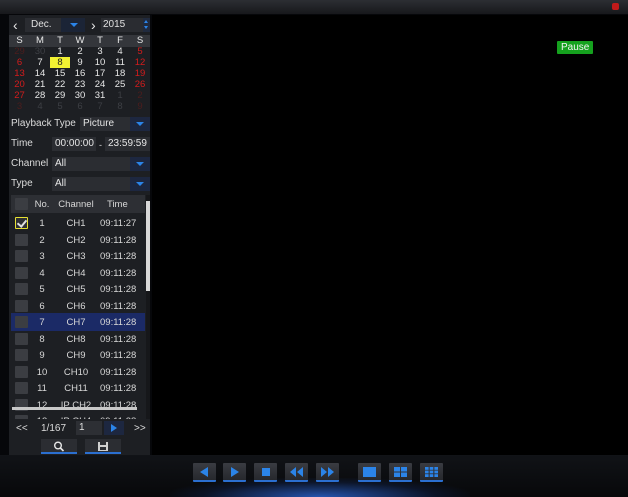 The height and width of the screenshot is (497, 628). Describe the element at coordinates (74, 408) in the screenshot. I see `horizontal-scrollbar` at that location.